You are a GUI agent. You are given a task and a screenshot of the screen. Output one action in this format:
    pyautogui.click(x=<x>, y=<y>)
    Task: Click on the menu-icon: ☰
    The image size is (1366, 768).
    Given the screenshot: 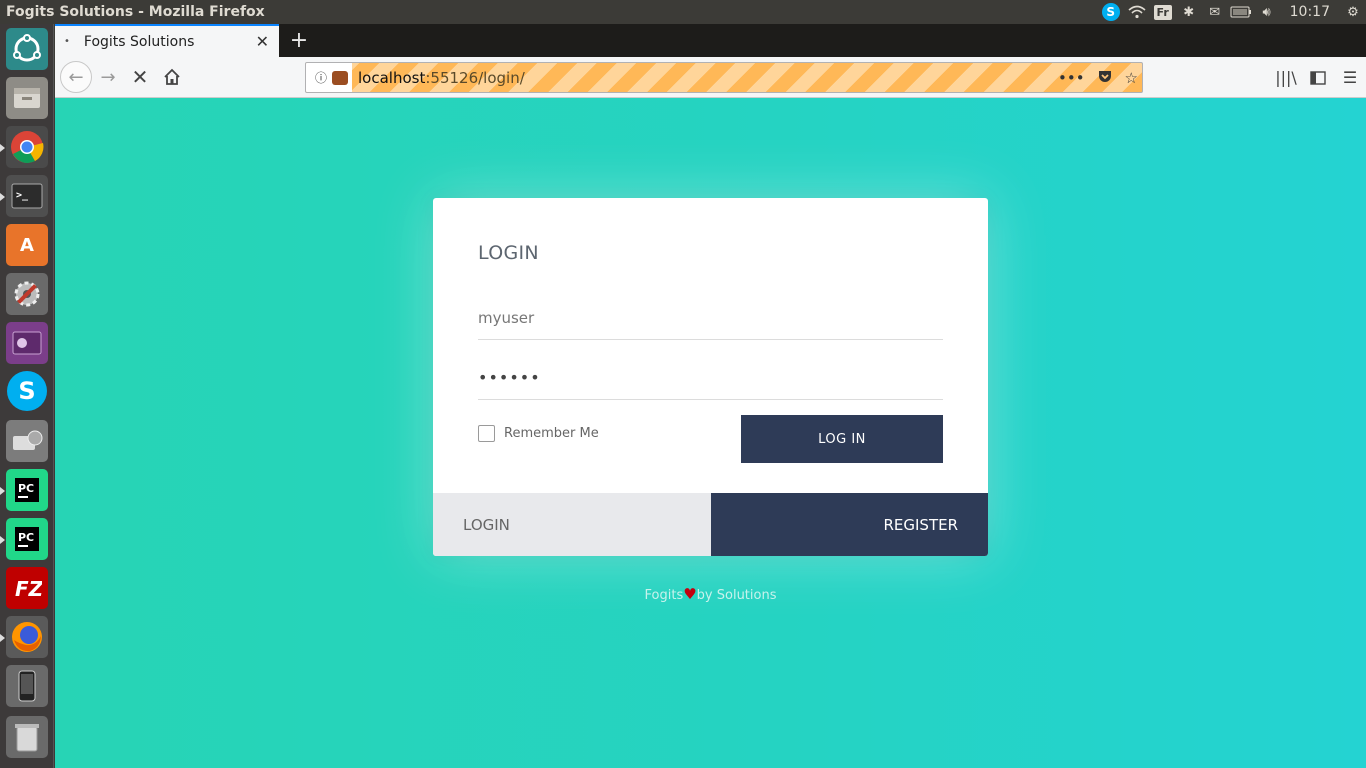 What is the action you would take?
    pyautogui.click(x=1350, y=77)
    